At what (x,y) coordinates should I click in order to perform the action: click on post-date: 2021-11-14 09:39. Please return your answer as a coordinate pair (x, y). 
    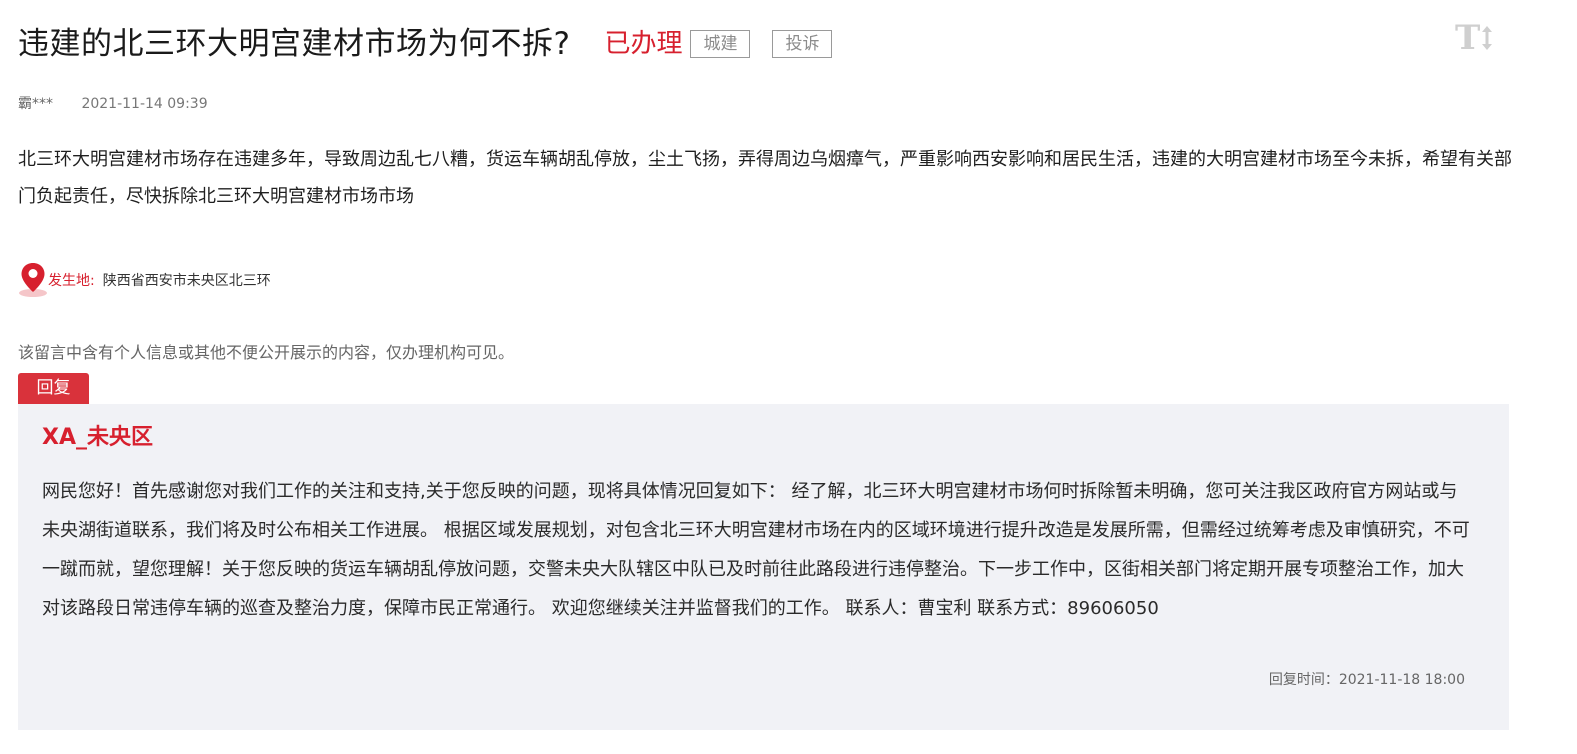
    Looking at the image, I should click on (144, 104).